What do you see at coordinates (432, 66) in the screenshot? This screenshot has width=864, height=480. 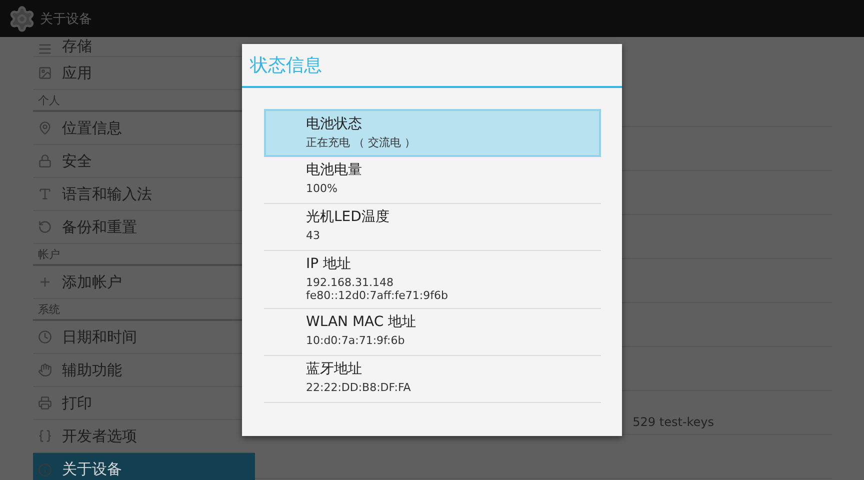 I see `dialog-title: 状态信息` at bounding box center [432, 66].